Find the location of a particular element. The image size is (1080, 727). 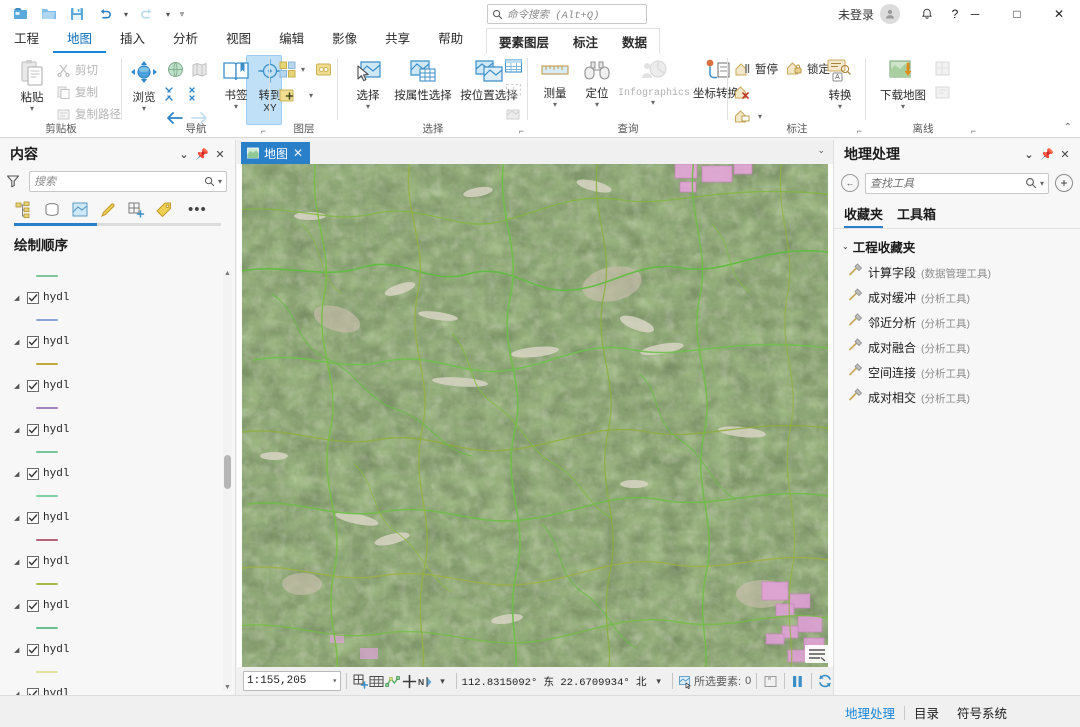

pause-drawing-icon is located at coordinates (797, 681).